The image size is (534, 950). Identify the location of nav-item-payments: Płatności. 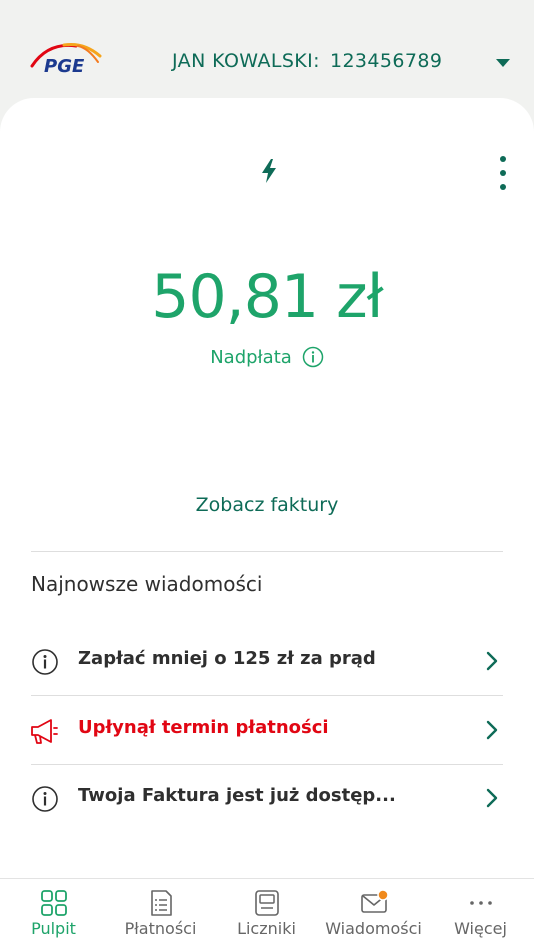
(160, 914).